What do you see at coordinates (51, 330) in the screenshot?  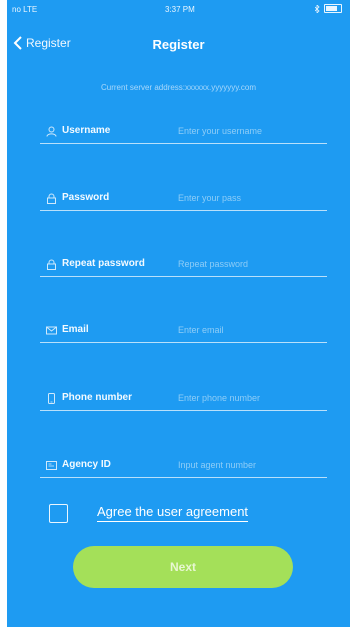 I see `mail-icon` at bounding box center [51, 330].